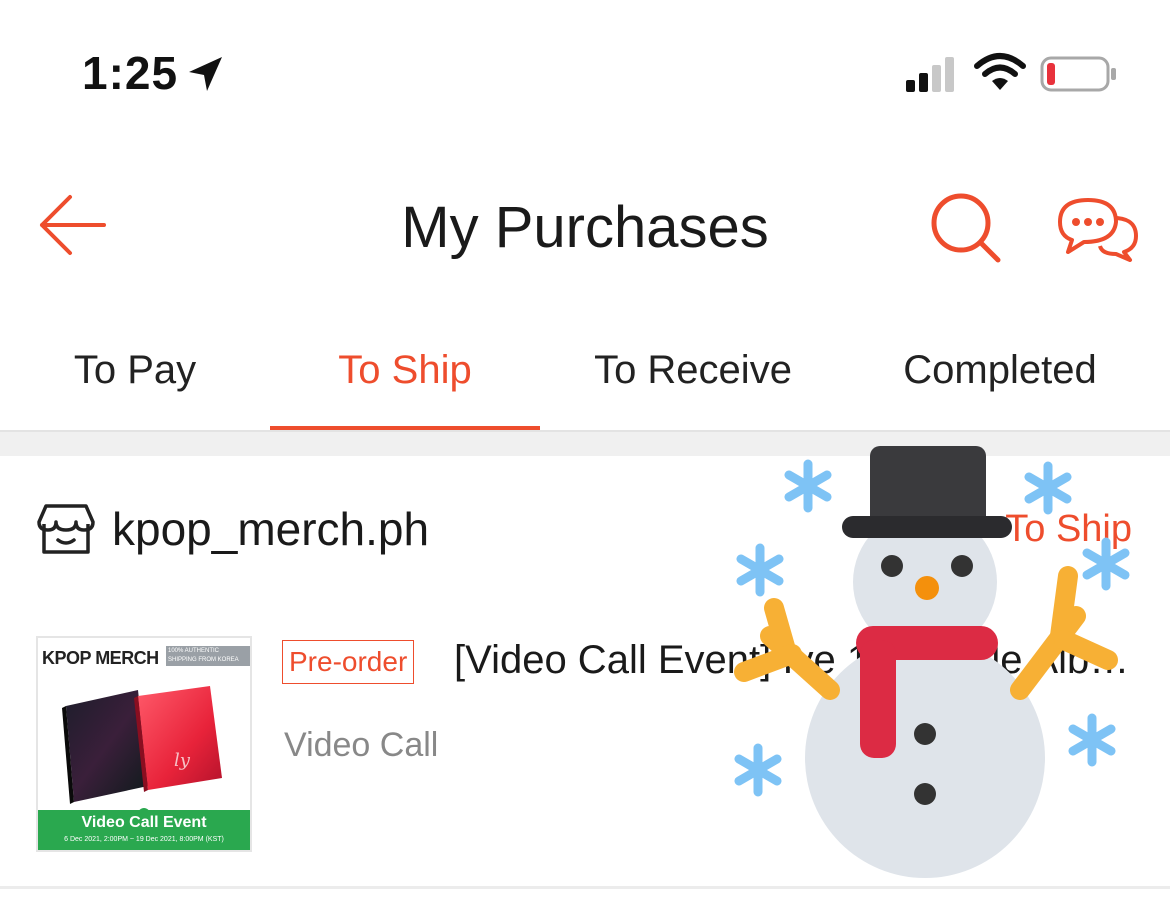 This screenshot has width=1170, height=903. What do you see at coordinates (361, 745) in the screenshot?
I see `product-variation: Video Call` at bounding box center [361, 745].